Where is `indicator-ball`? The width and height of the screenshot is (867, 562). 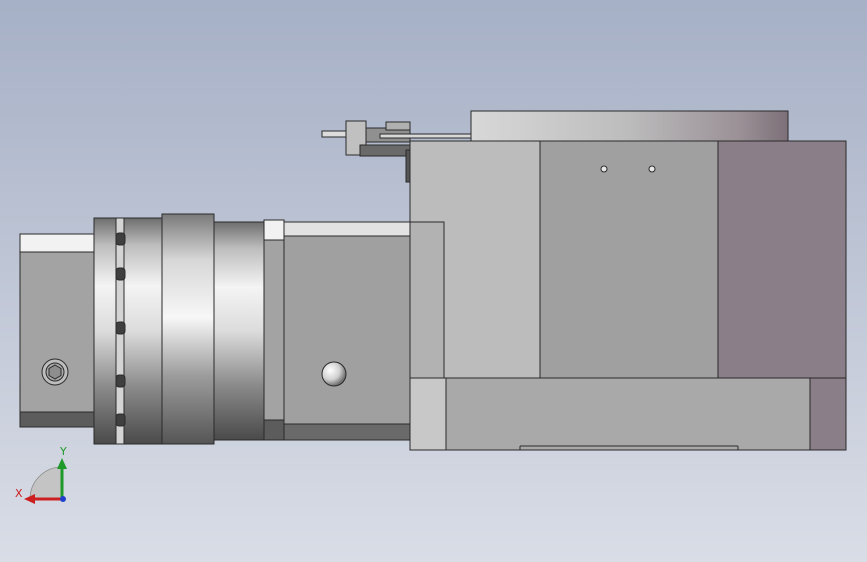
indicator-ball is located at coordinates (334, 374).